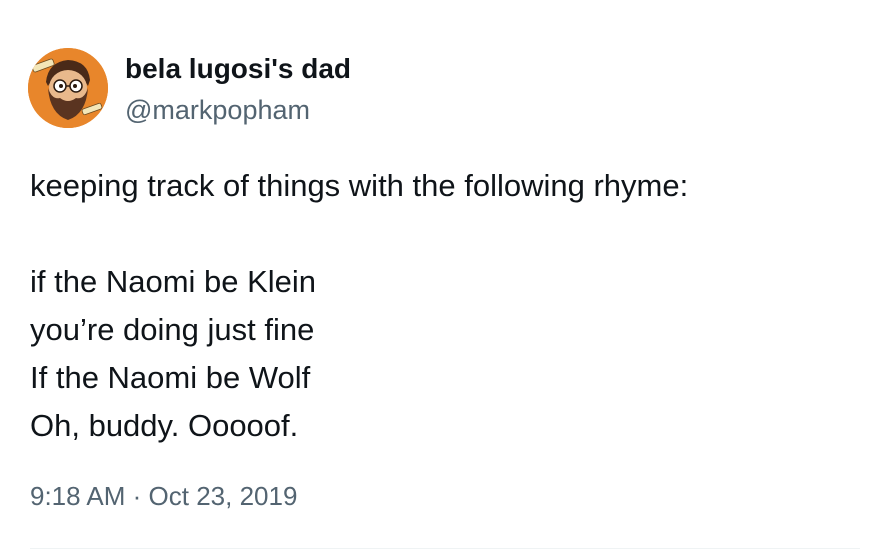 This screenshot has width=878, height=556. What do you see at coordinates (164, 425) in the screenshot?
I see `tweet-line: Oh, buddy. Ooooof.` at bounding box center [164, 425].